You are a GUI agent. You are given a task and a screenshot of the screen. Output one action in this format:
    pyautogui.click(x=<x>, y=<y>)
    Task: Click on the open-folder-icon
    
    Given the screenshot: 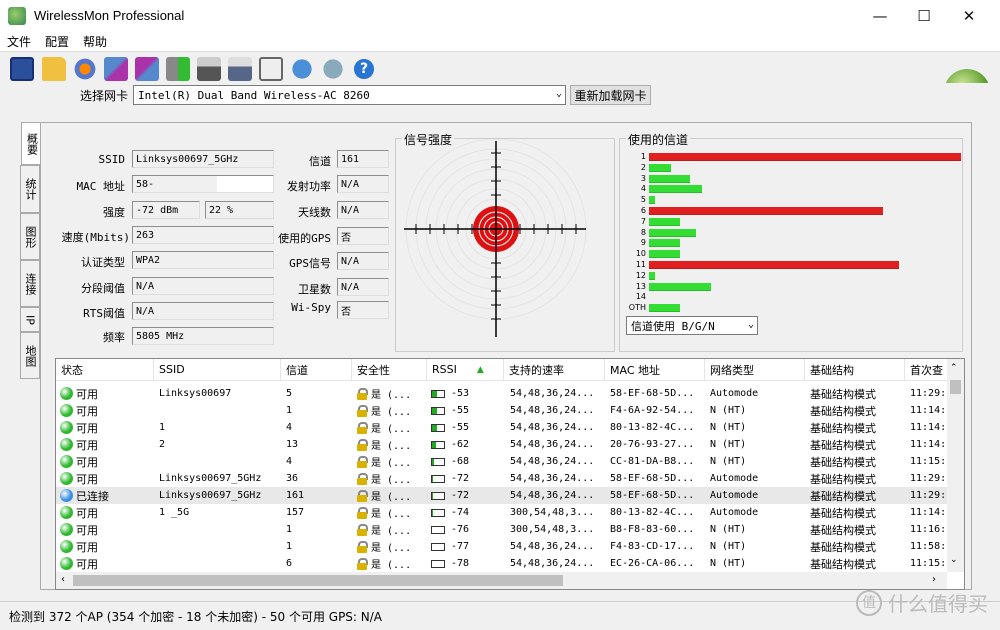 What is the action you would take?
    pyautogui.click(x=54, y=69)
    